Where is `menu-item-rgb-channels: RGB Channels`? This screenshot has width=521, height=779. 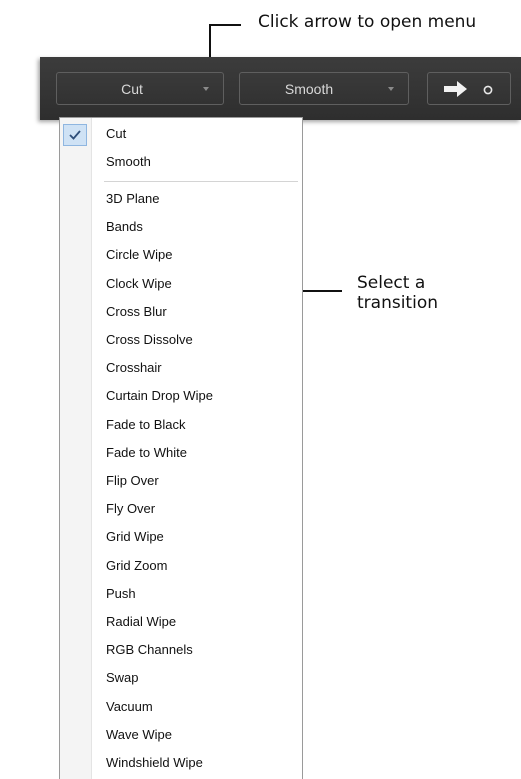
menu-item-rgb-channels: RGB Channels is located at coordinates (181, 650).